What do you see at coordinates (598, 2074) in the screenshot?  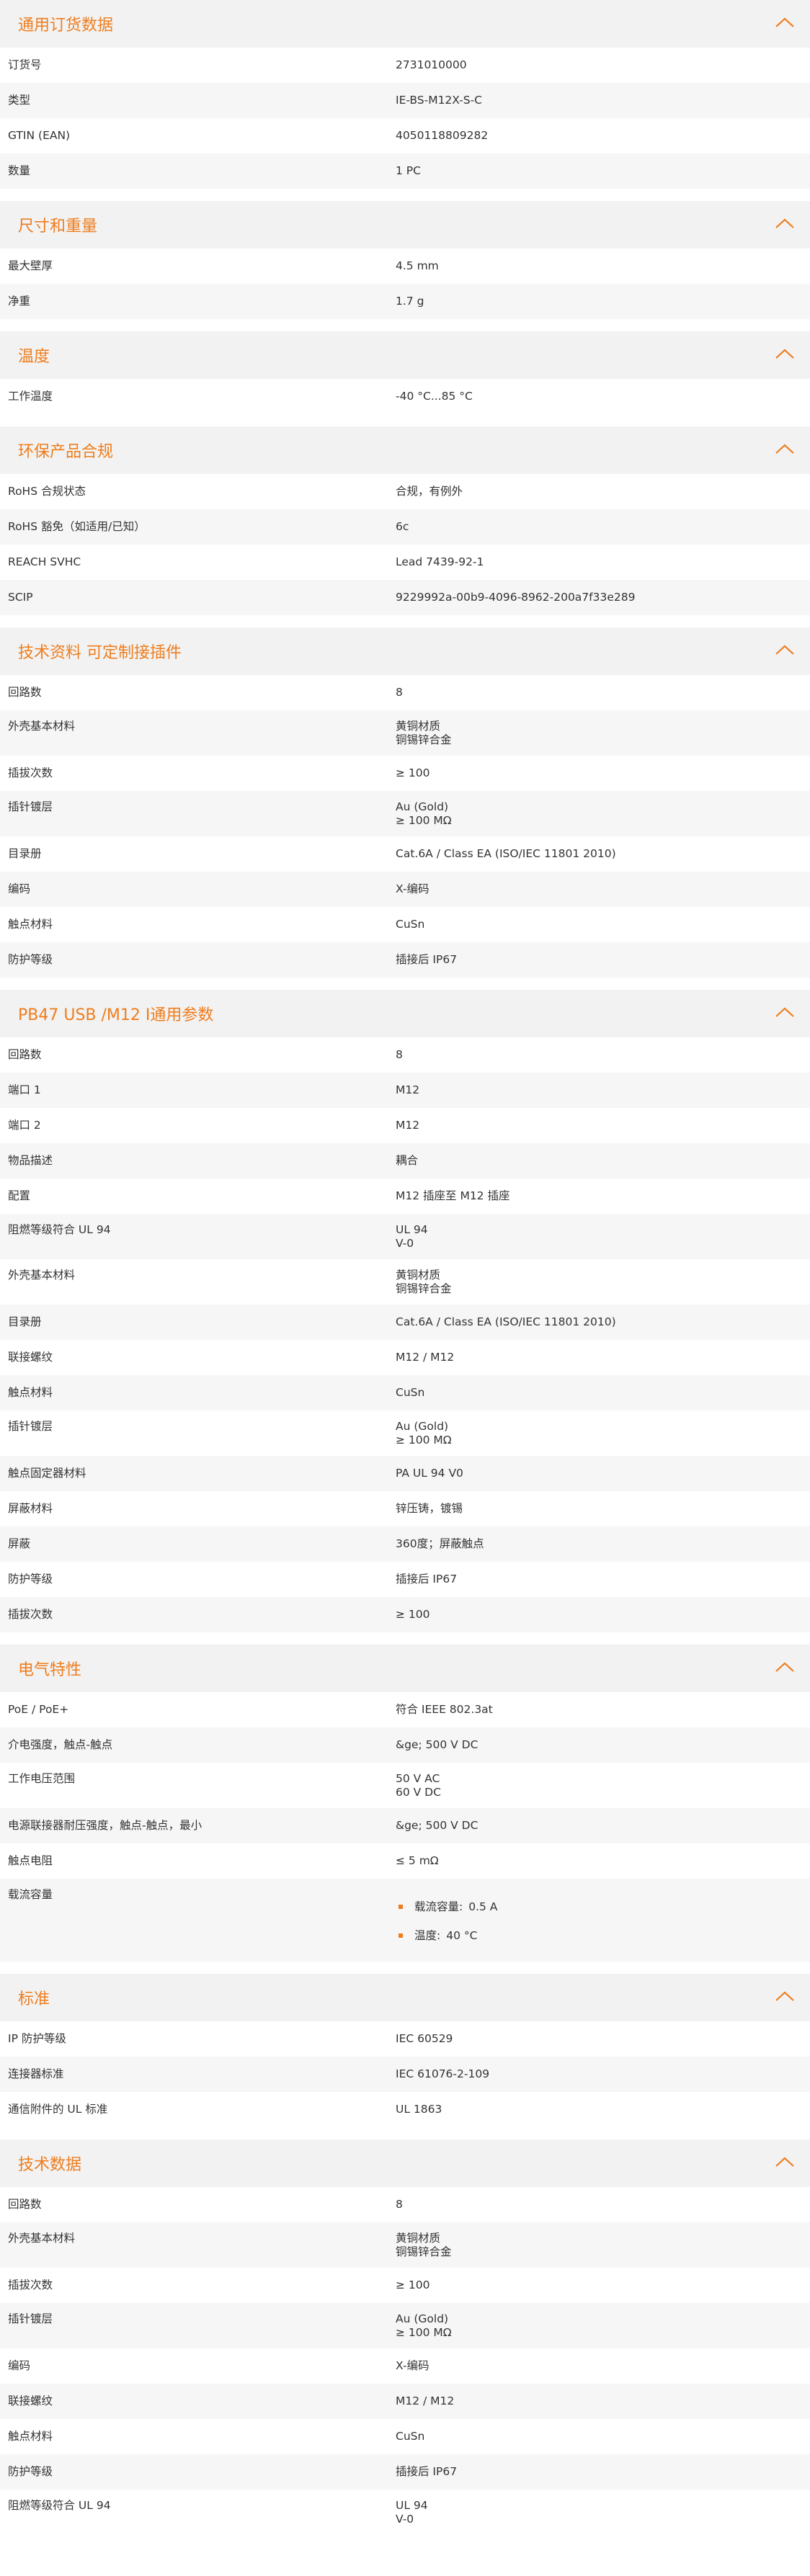 I see `spec-value: IEC 61076-2-109` at bounding box center [598, 2074].